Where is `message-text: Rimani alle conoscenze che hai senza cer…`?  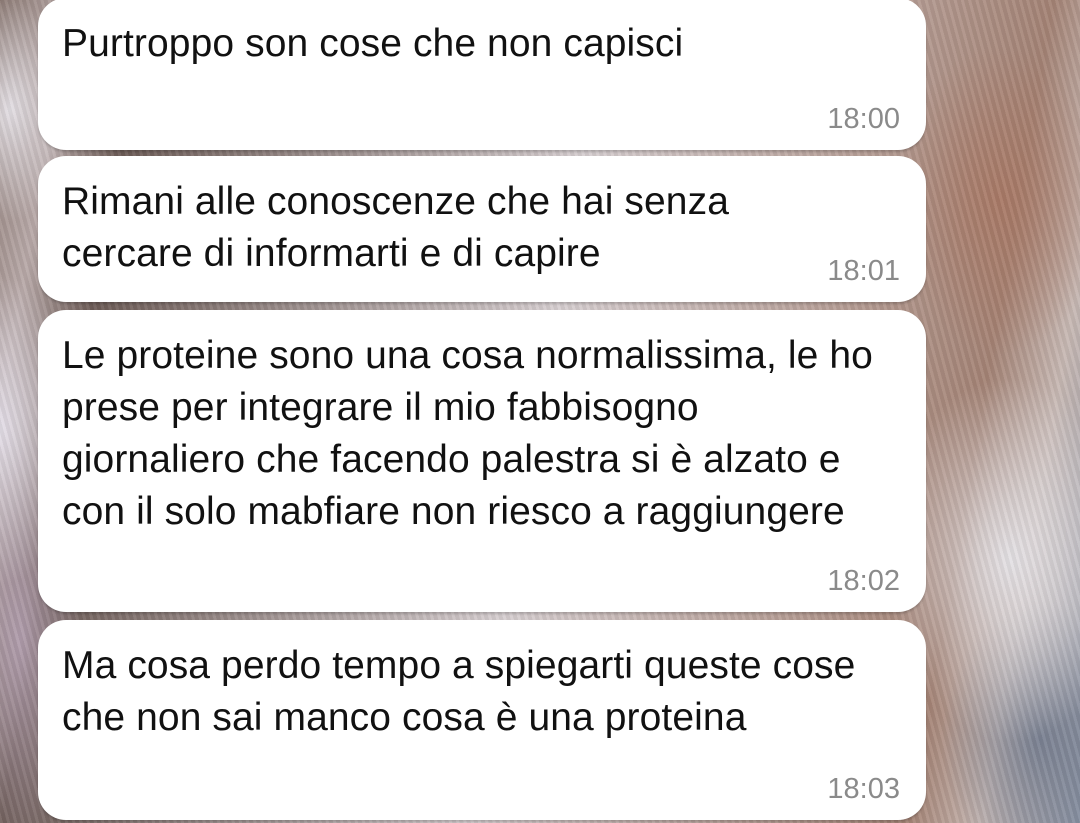
message-text: Rimani alle conoscenze che hai senza cer… is located at coordinates (395, 227).